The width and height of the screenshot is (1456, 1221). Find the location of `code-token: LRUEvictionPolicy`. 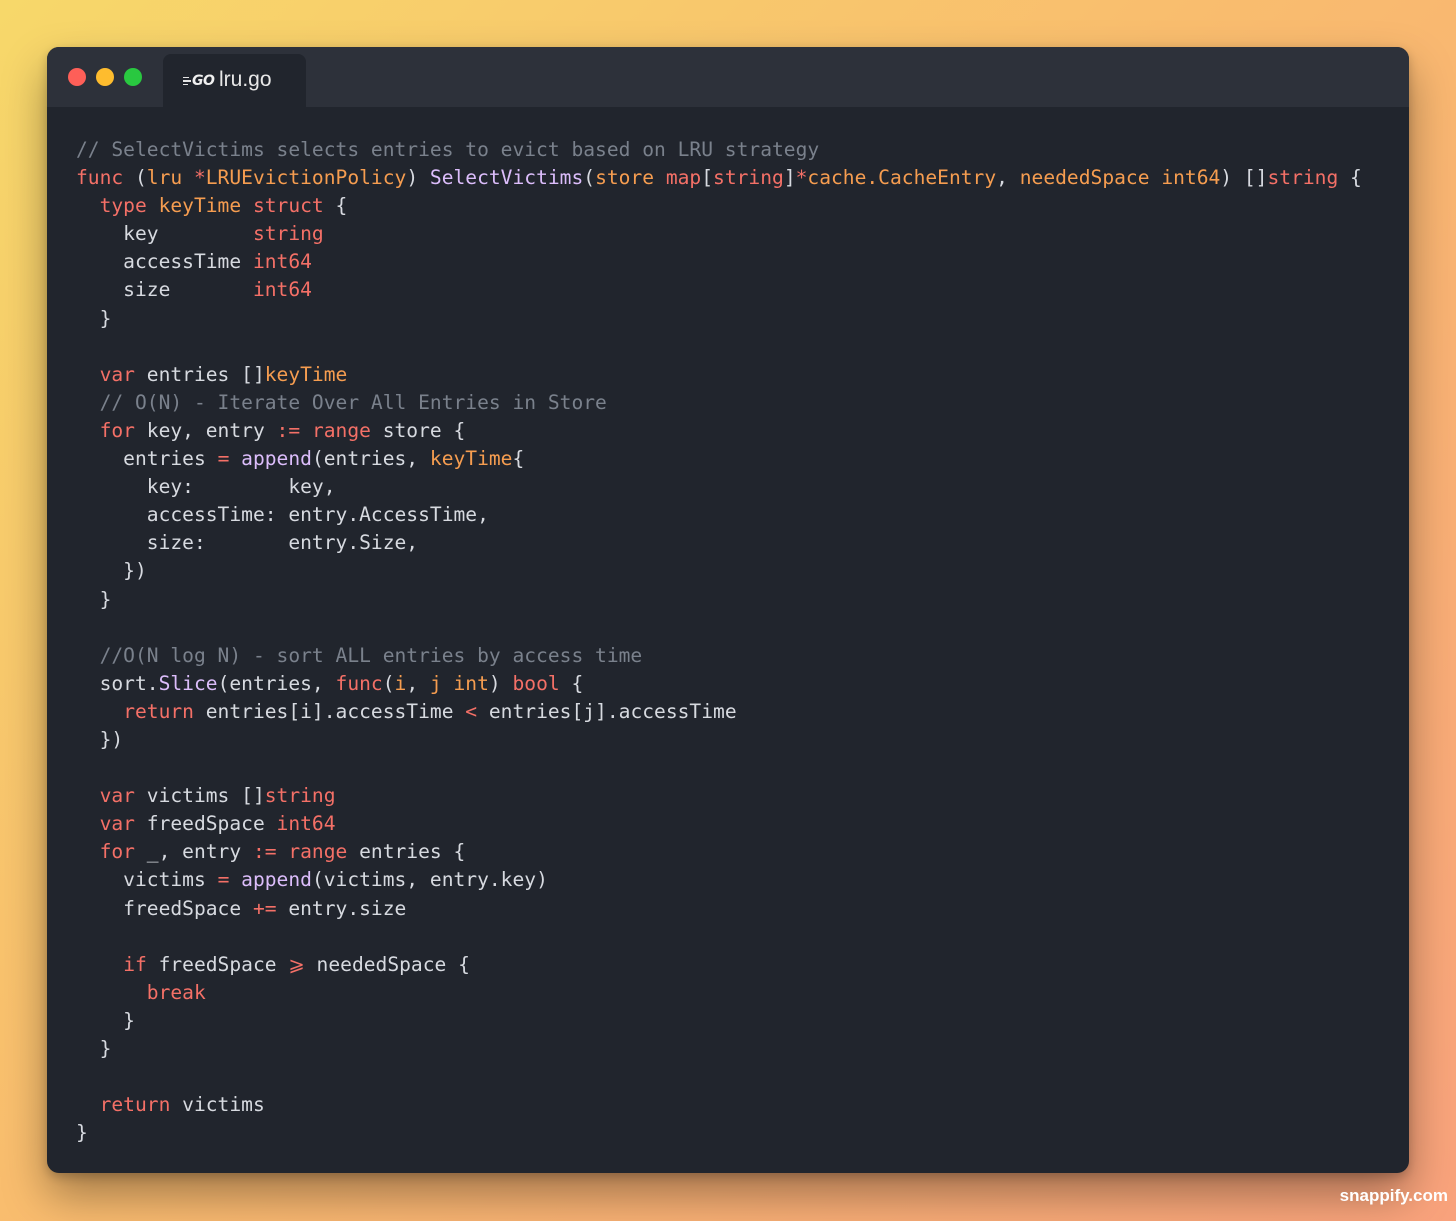

code-token: LRUEvictionPolicy is located at coordinates (306, 178).